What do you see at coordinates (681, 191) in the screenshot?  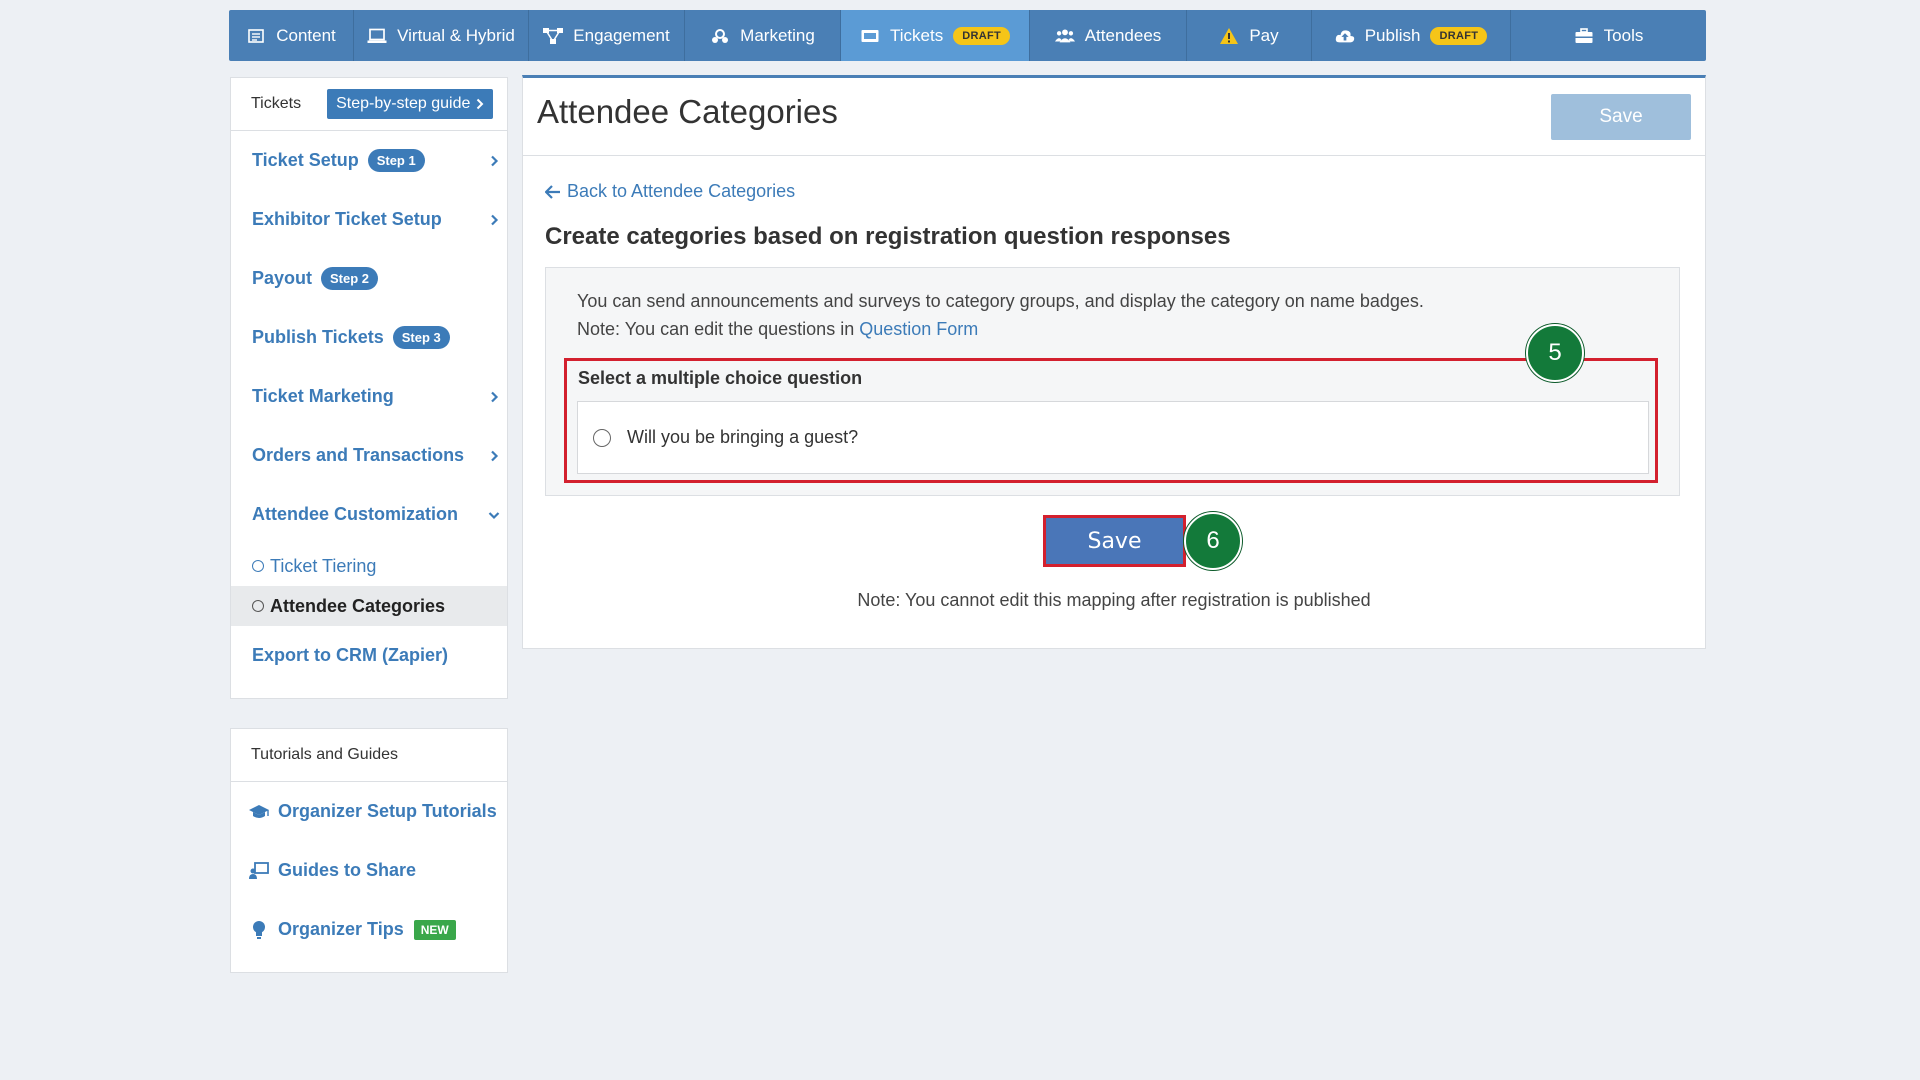 I see `back-link-label: Back to Attendee Categories` at bounding box center [681, 191].